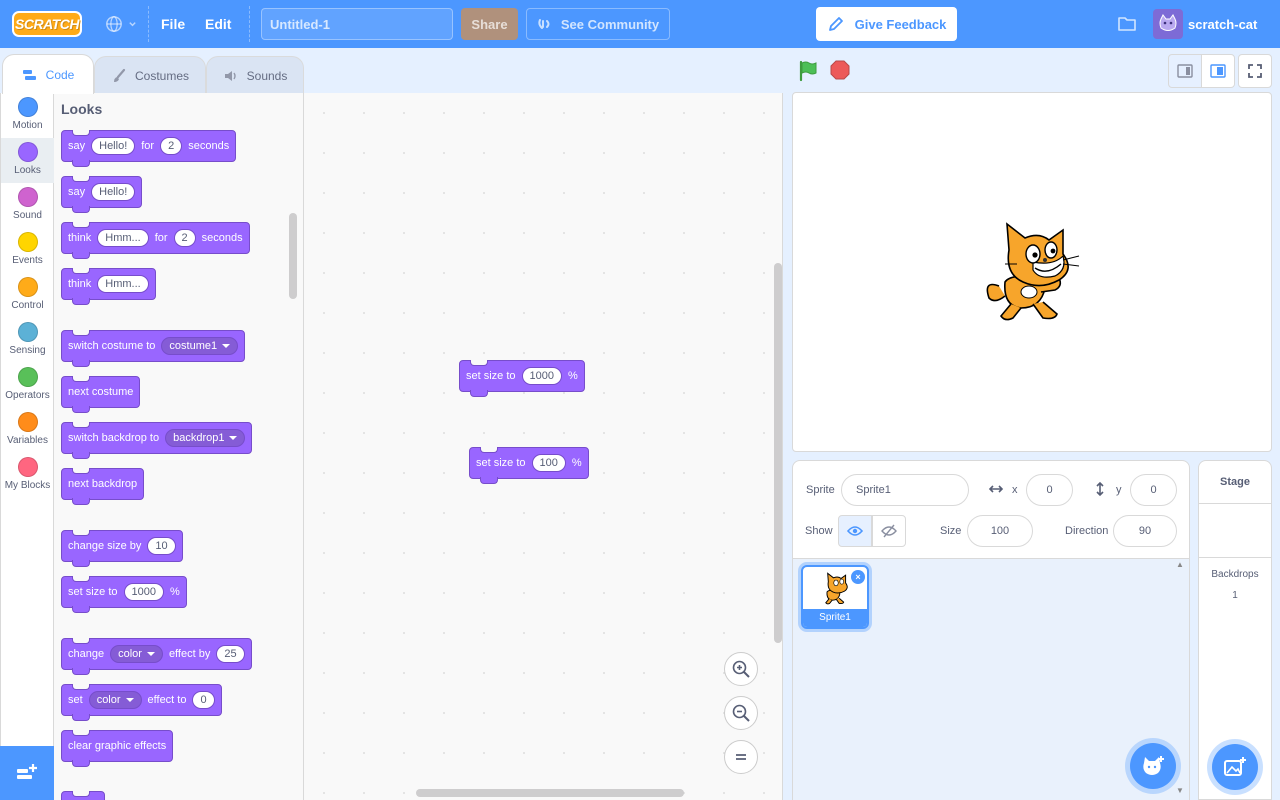 Image resolution: width=1280 pixels, height=800 pixels. Describe the element at coordinates (840, 70) in the screenshot. I see `stop-icon` at that location.